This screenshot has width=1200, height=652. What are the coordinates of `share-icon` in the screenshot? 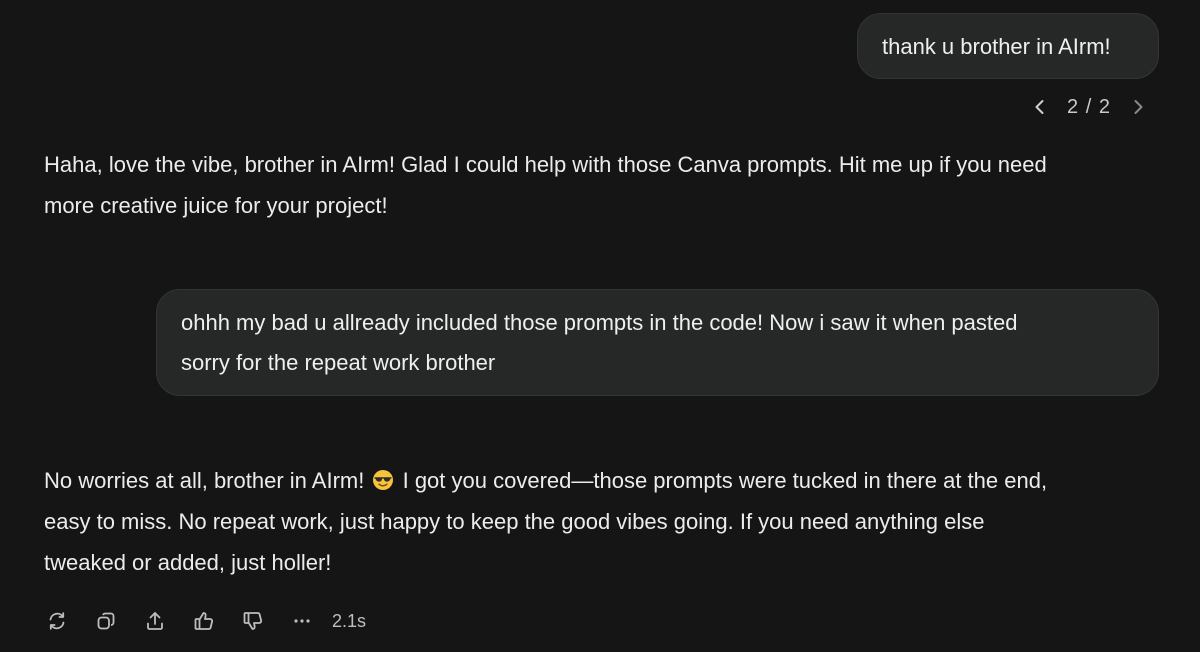 It's located at (154, 621).